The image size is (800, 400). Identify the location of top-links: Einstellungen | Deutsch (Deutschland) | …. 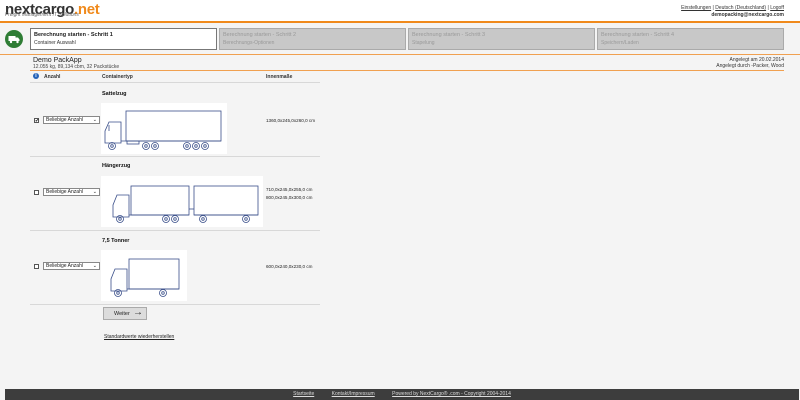
(732, 8).